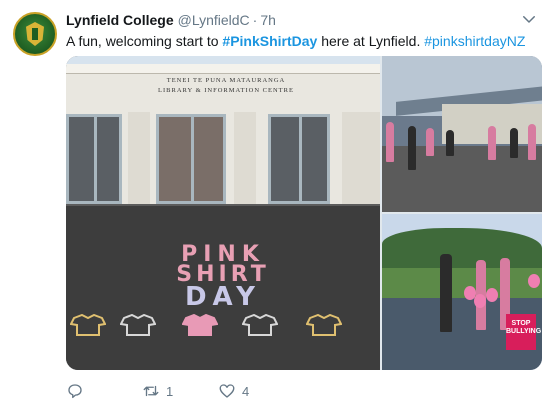 The height and width of the screenshot is (408, 550). I want to click on school-crest-logo, so click(35, 34).